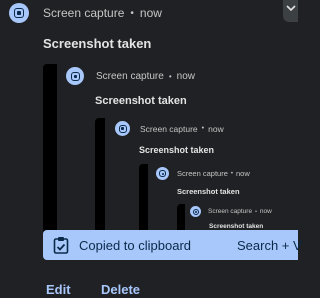 The image size is (320, 298). I want to click on edit-button: Edit, so click(58, 289).